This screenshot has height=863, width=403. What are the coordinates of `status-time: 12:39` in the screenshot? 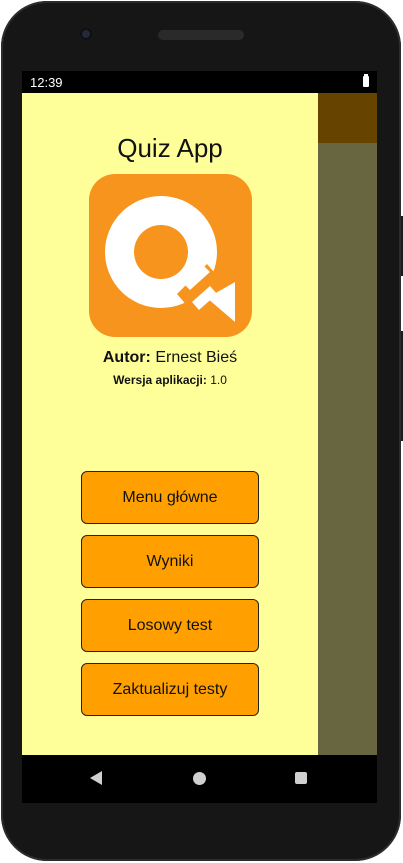 It's located at (46, 82).